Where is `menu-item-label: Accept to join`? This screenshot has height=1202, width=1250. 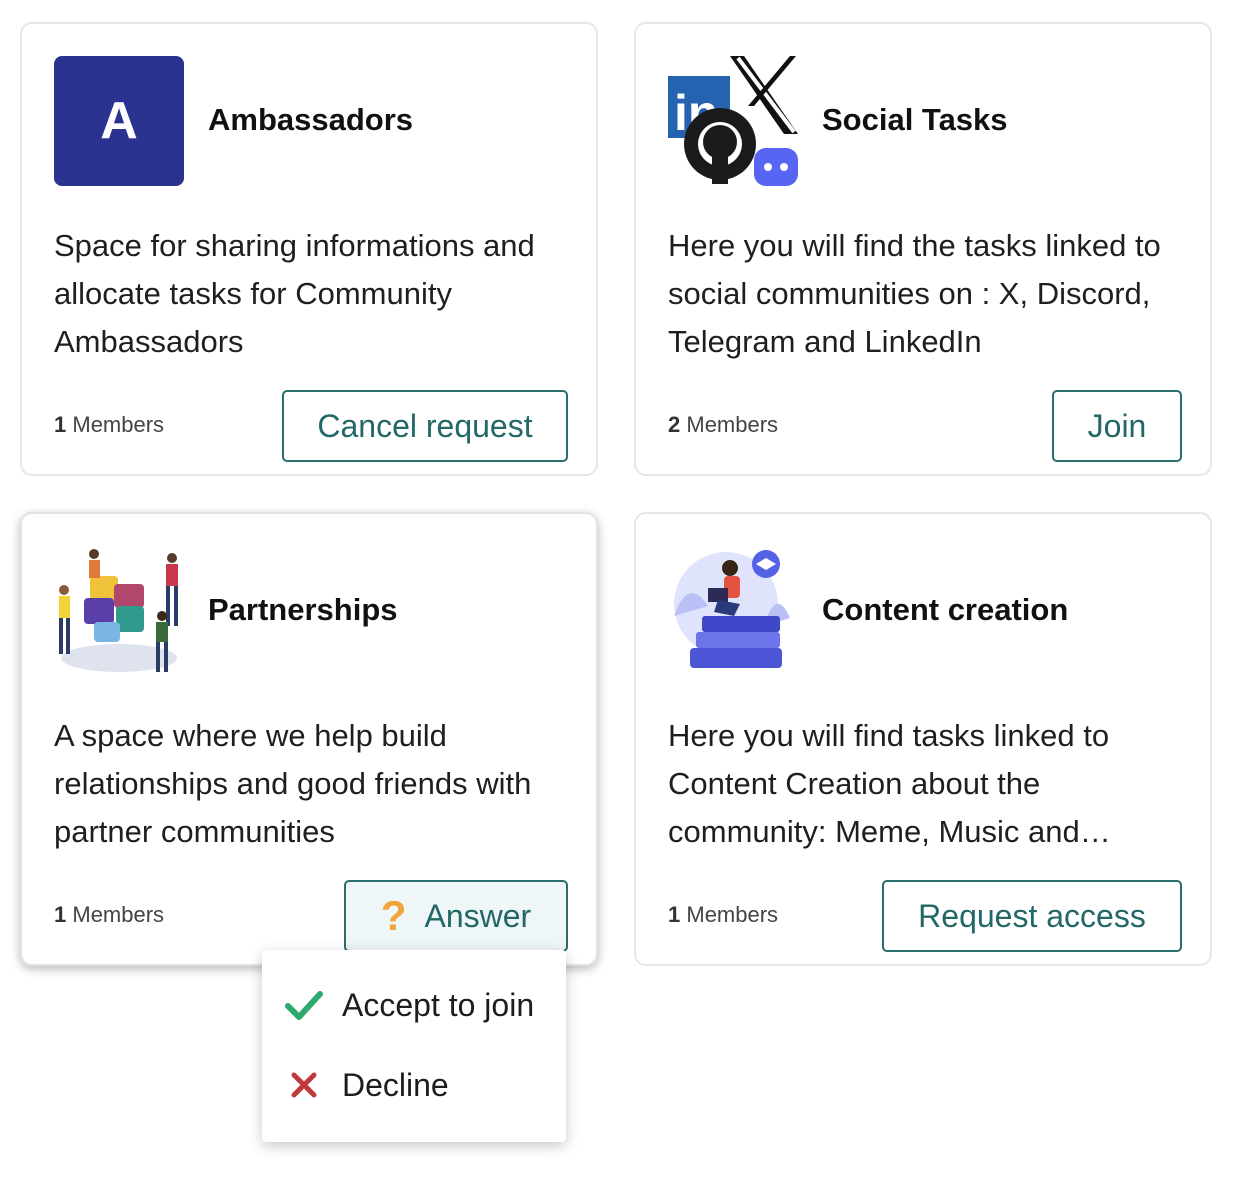
menu-item-label: Accept to join is located at coordinates (438, 1004).